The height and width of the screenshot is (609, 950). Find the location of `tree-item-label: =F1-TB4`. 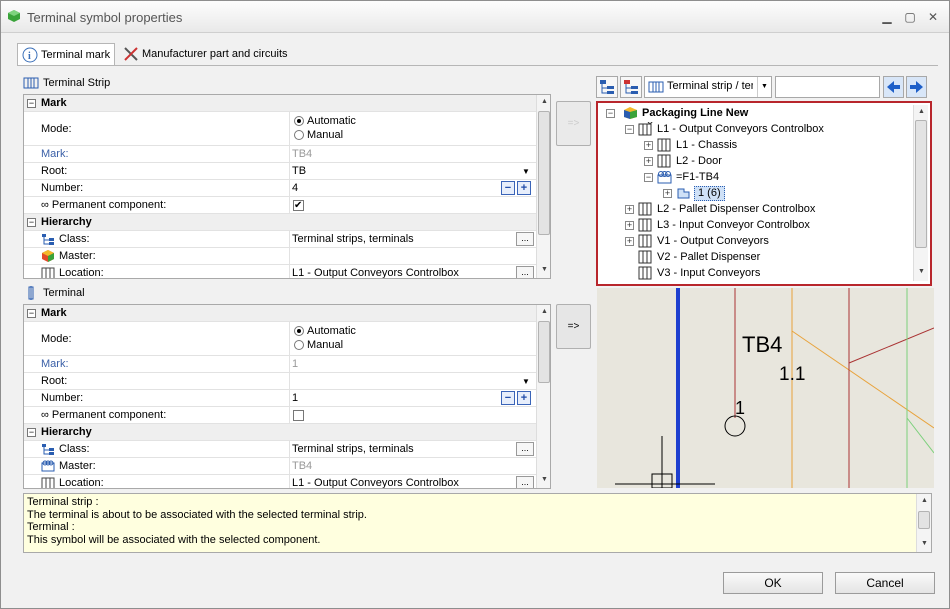

tree-item-label: =F1-TB4 is located at coordinates (698, 177).